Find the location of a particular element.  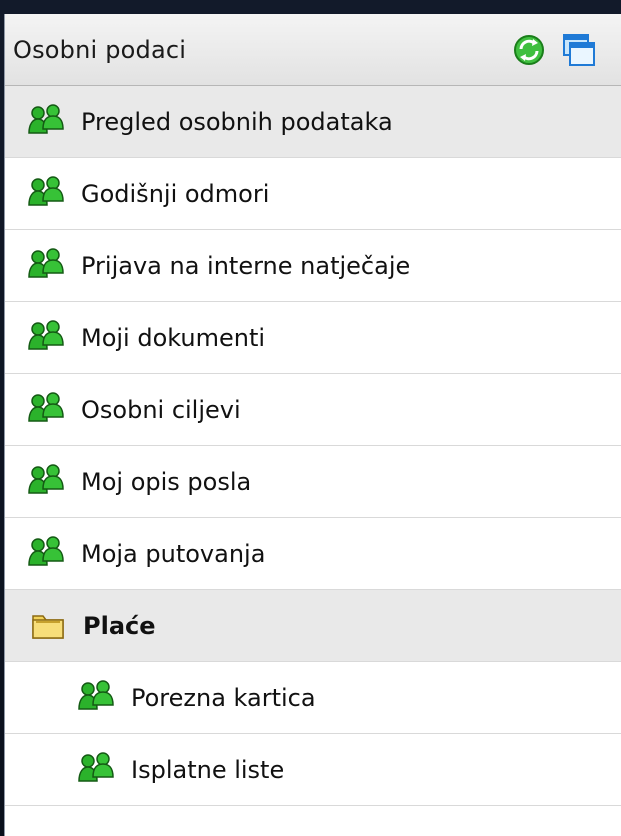

menu-item-label: Moji dokumenti is located at coordinates (173, 337).